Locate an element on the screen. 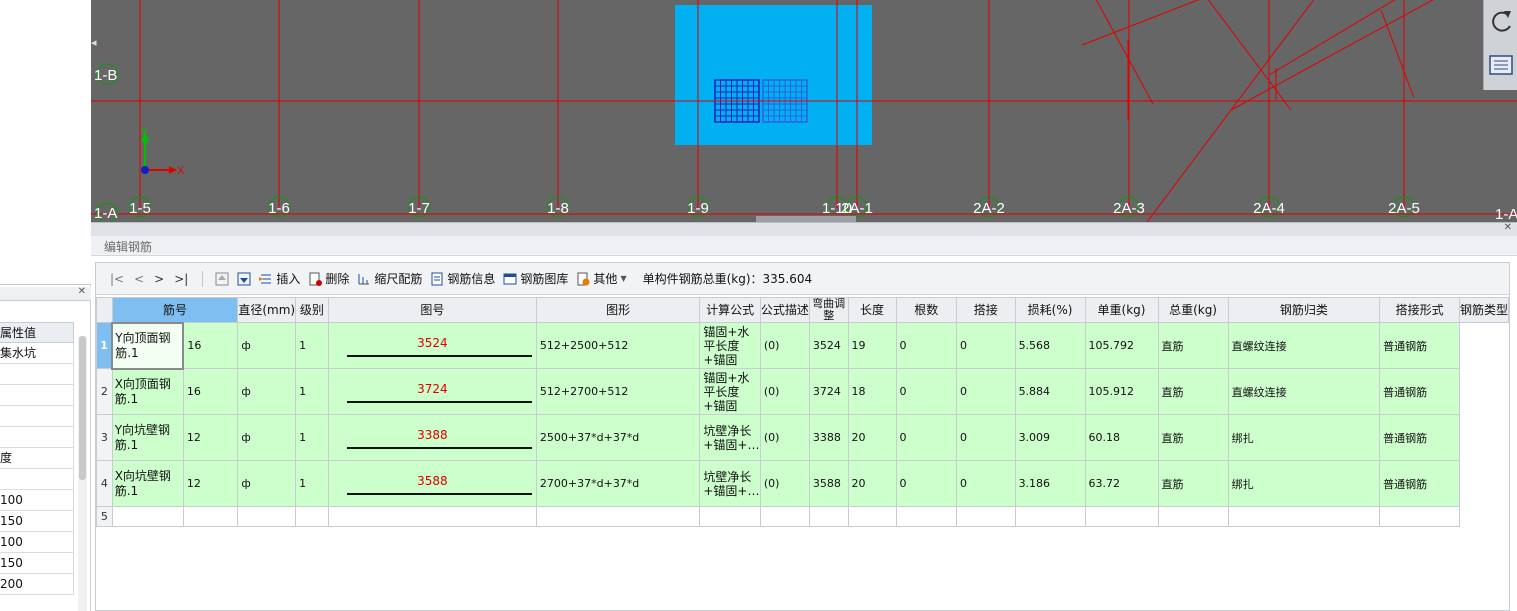 This screenshot has height=611, width=1517. column-header-category: 钢筋归类 is located at coordinates (1304, 310).